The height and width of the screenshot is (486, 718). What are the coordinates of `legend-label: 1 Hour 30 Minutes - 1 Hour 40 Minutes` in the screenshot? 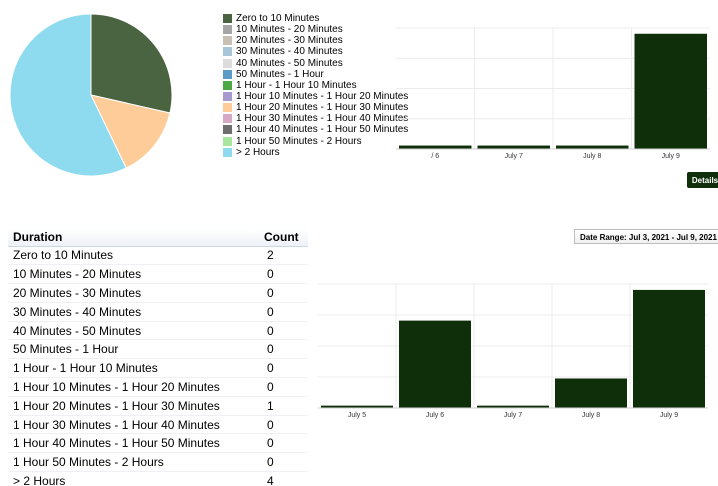 It's located at (322, 119).